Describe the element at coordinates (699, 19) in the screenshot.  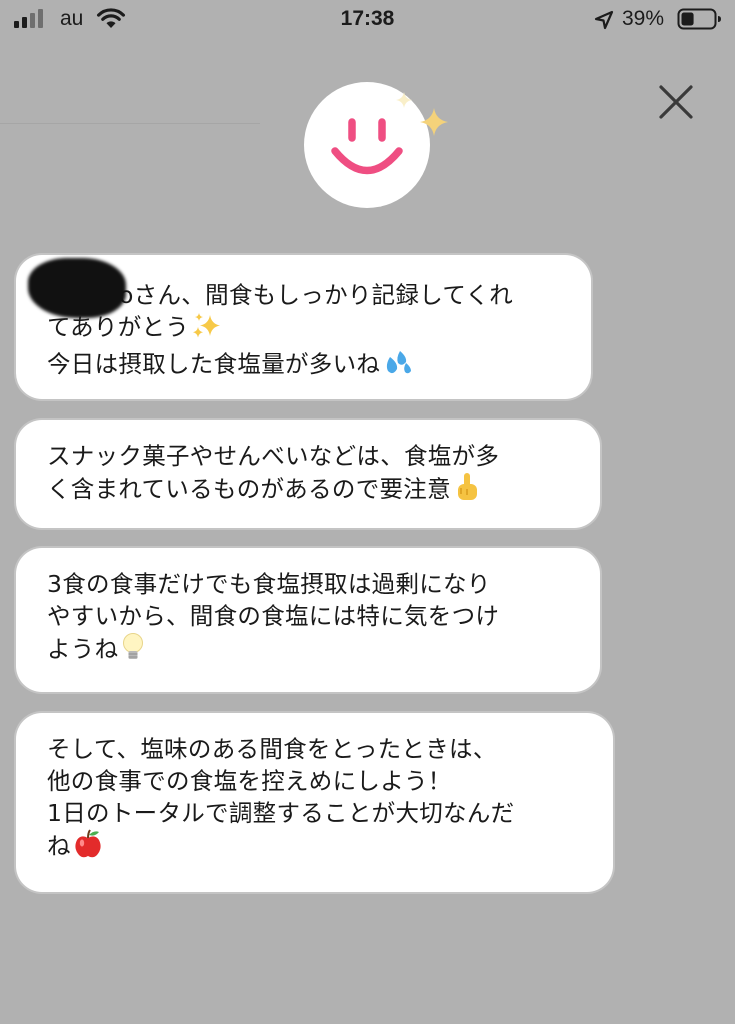
I see `battery-icon` at that location.